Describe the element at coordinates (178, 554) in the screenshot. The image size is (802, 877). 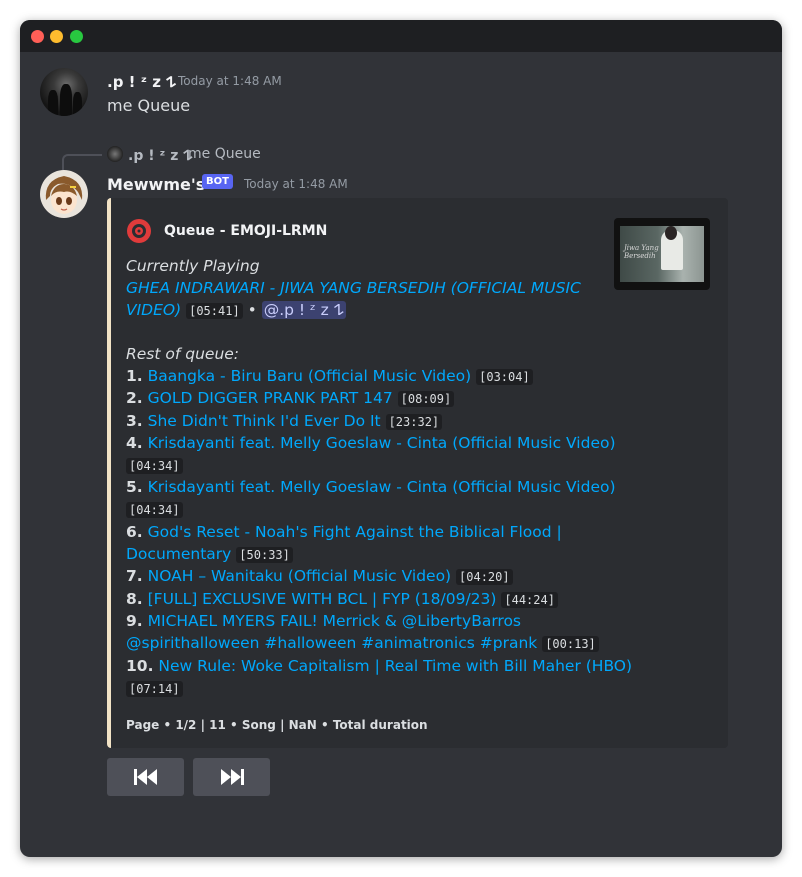
I see `queue-track-link: Documentary` at that location.